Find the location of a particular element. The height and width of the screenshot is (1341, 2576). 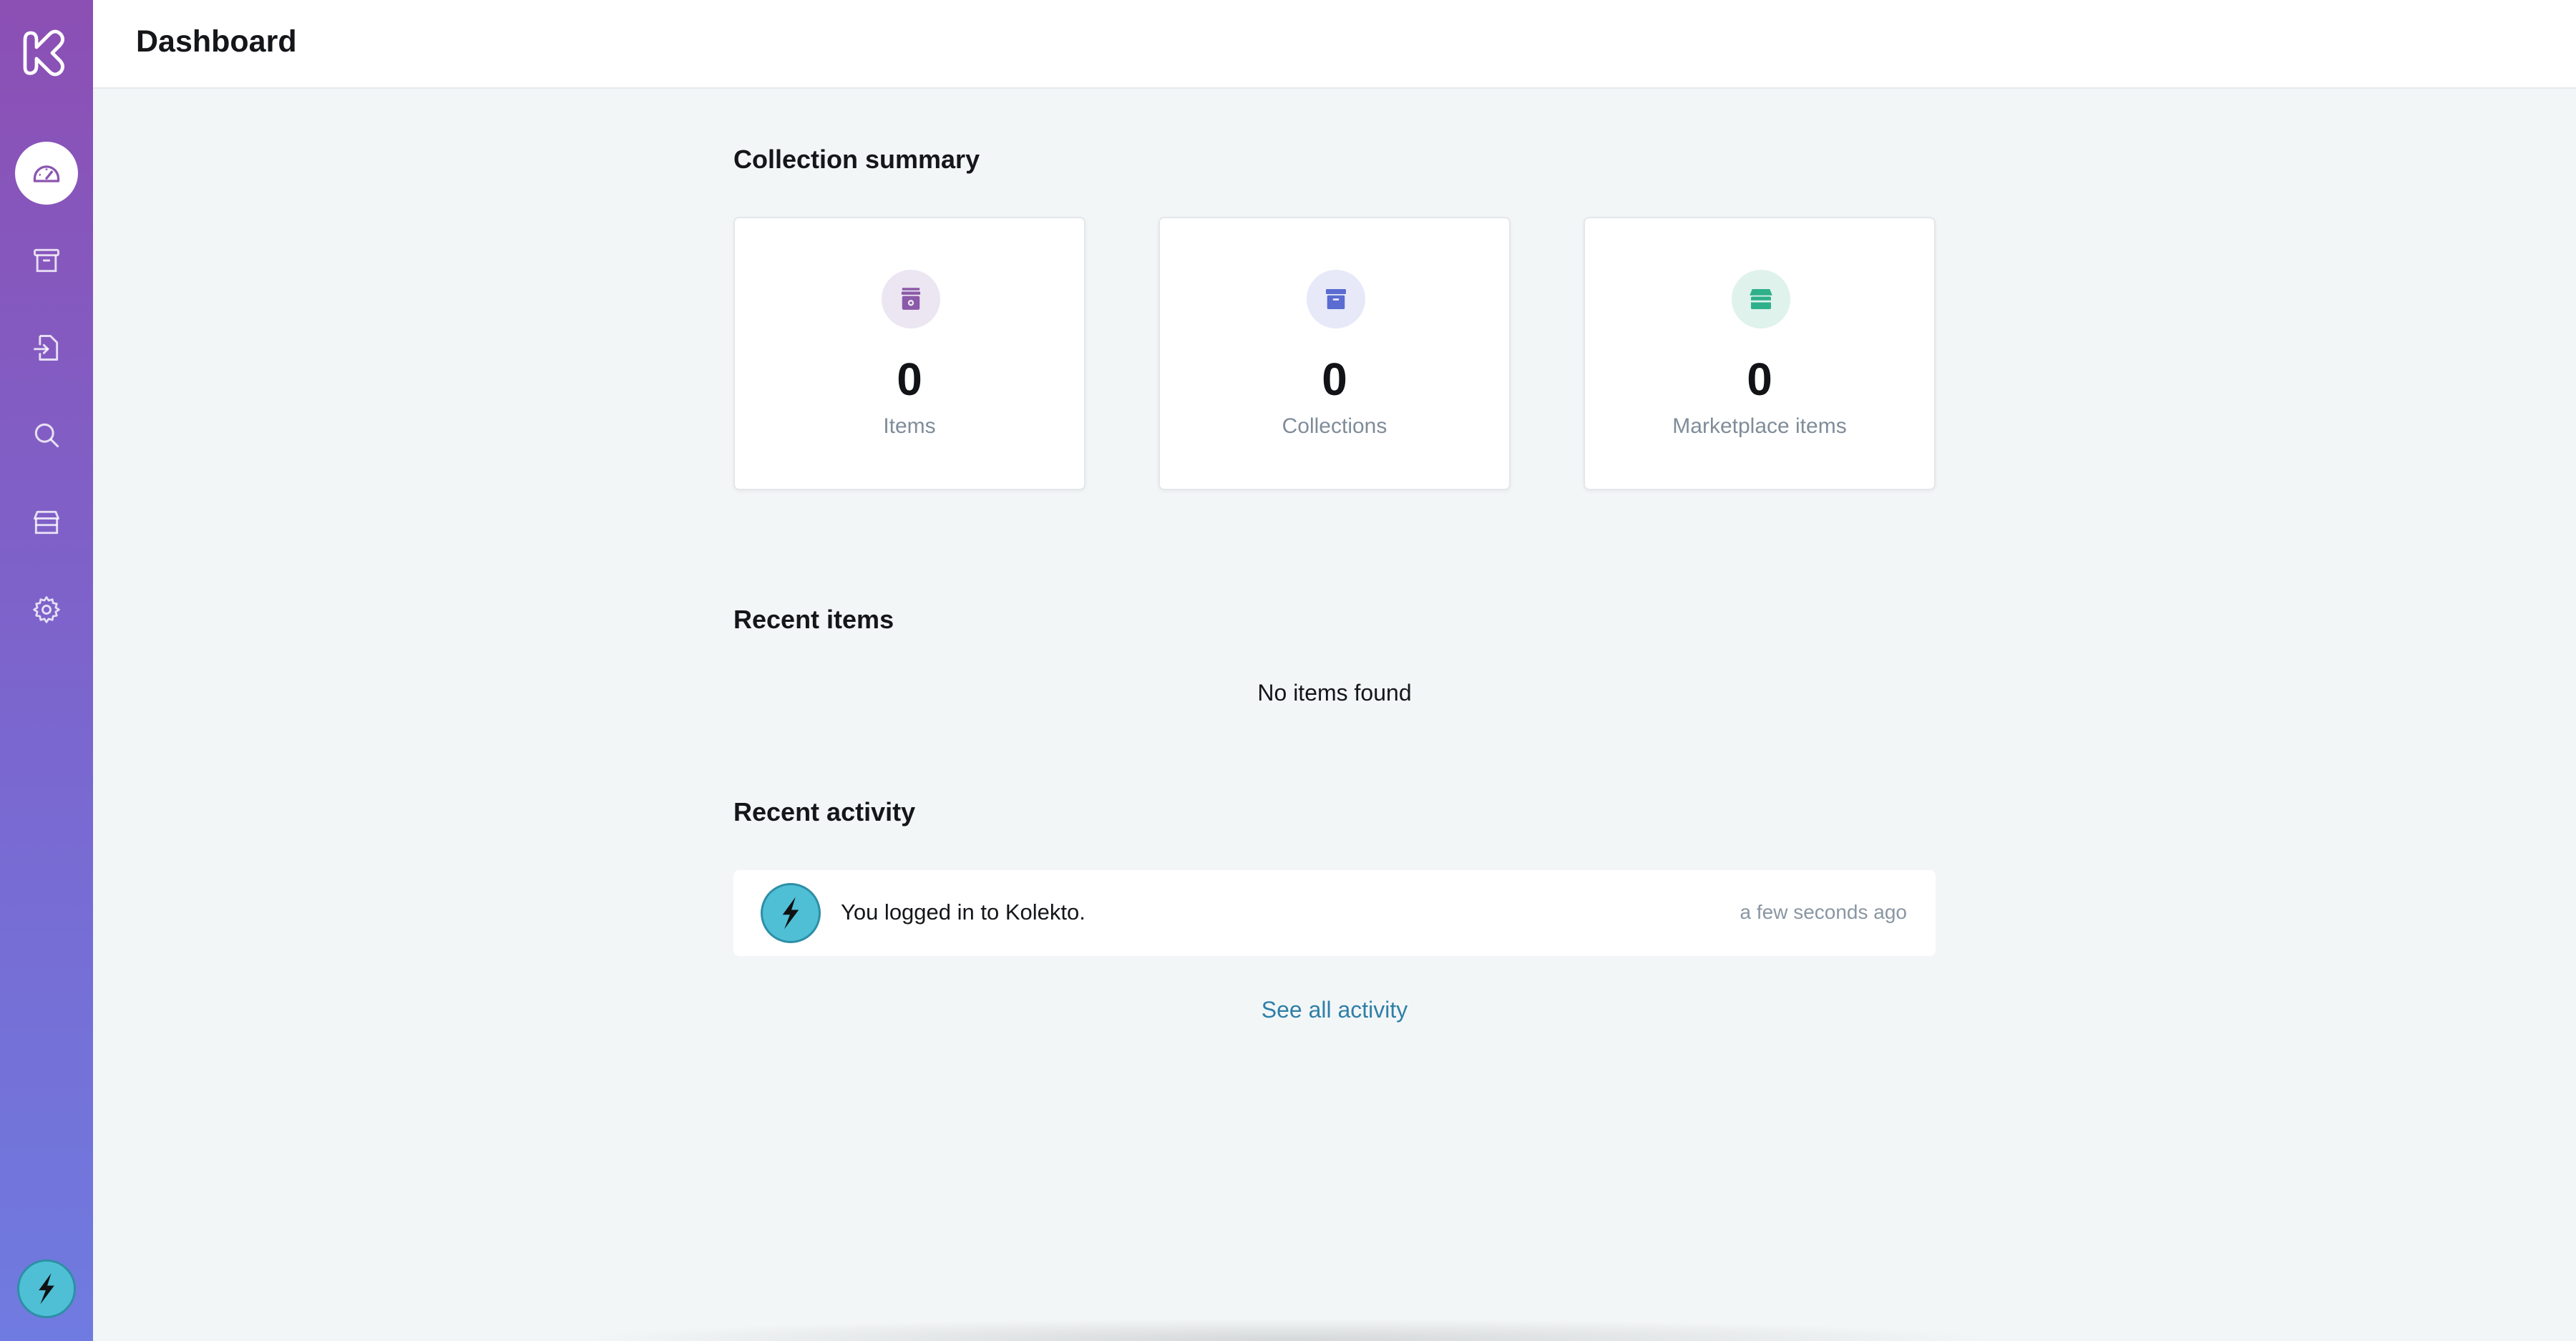

items-label: Items is located at coordinates (909, 426).